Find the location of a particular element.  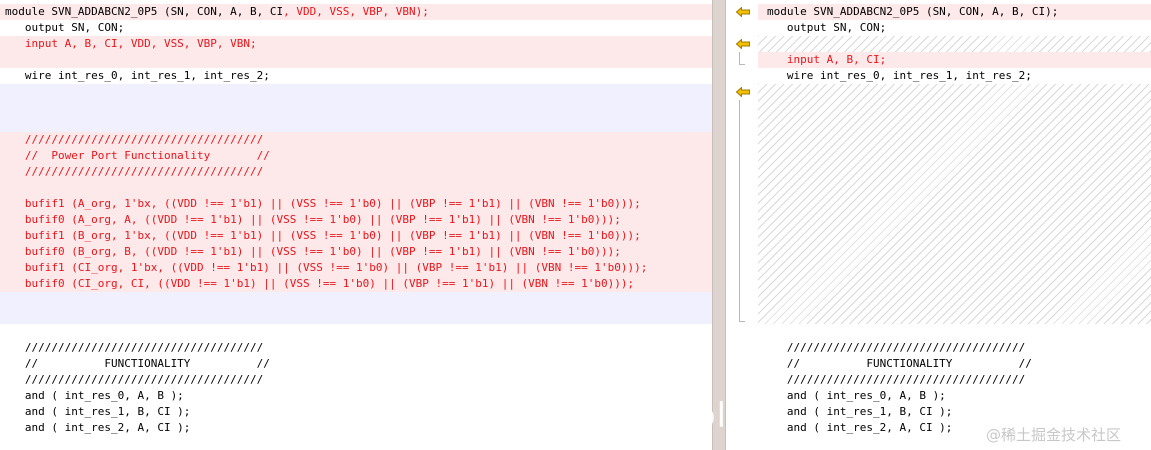

code-text-changed: input A, B, CI; is located at coordinates (827, 59).